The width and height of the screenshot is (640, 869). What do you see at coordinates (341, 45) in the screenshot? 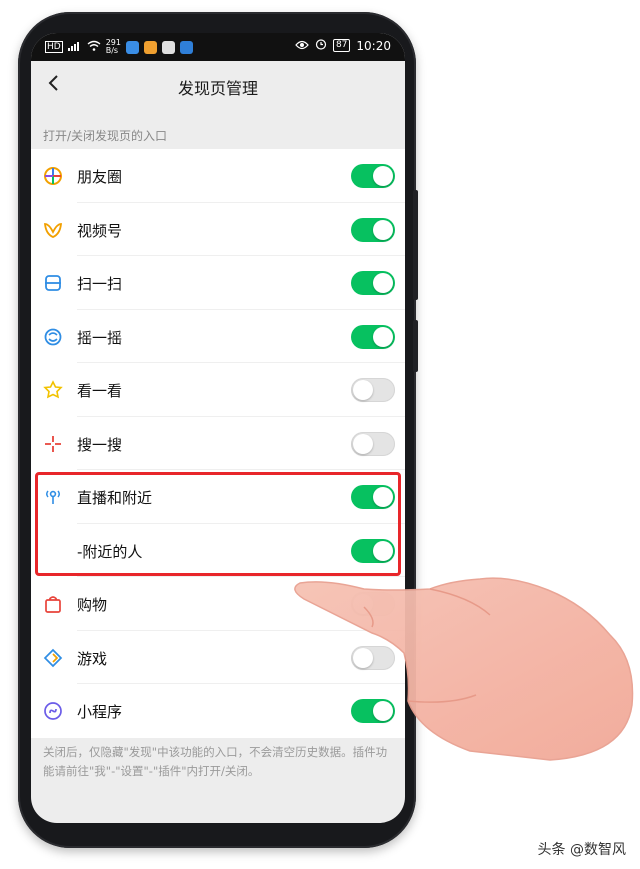
I see `battery-indicator: 87` at bounding box center [341, 45].